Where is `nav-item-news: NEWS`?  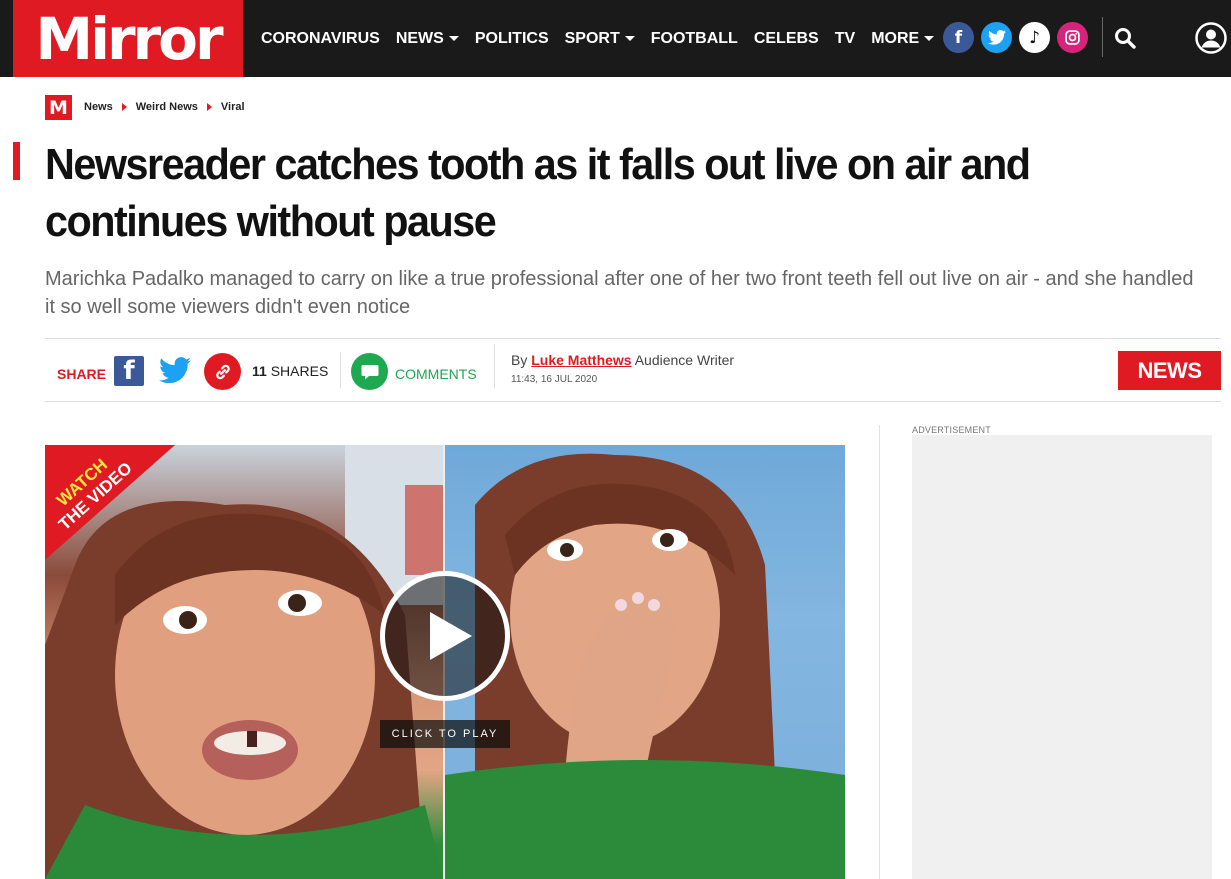
nav-item-news: NEWS is located at coordinates (427, 39).